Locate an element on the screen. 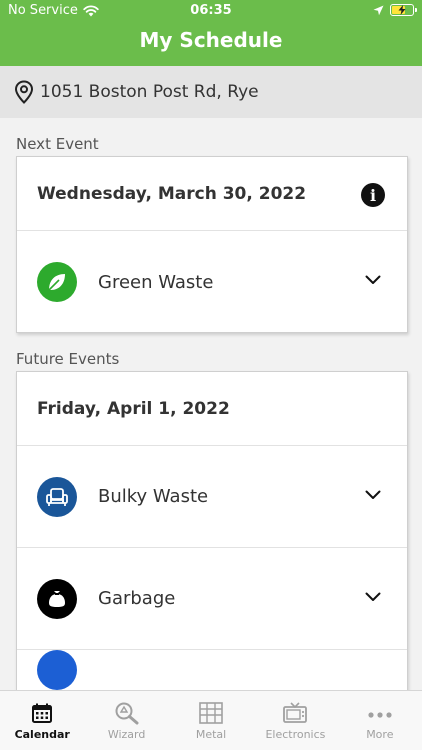 This screenshot has width=422, height=750. page-title: My Schedule is located at coordinates (211, 40).